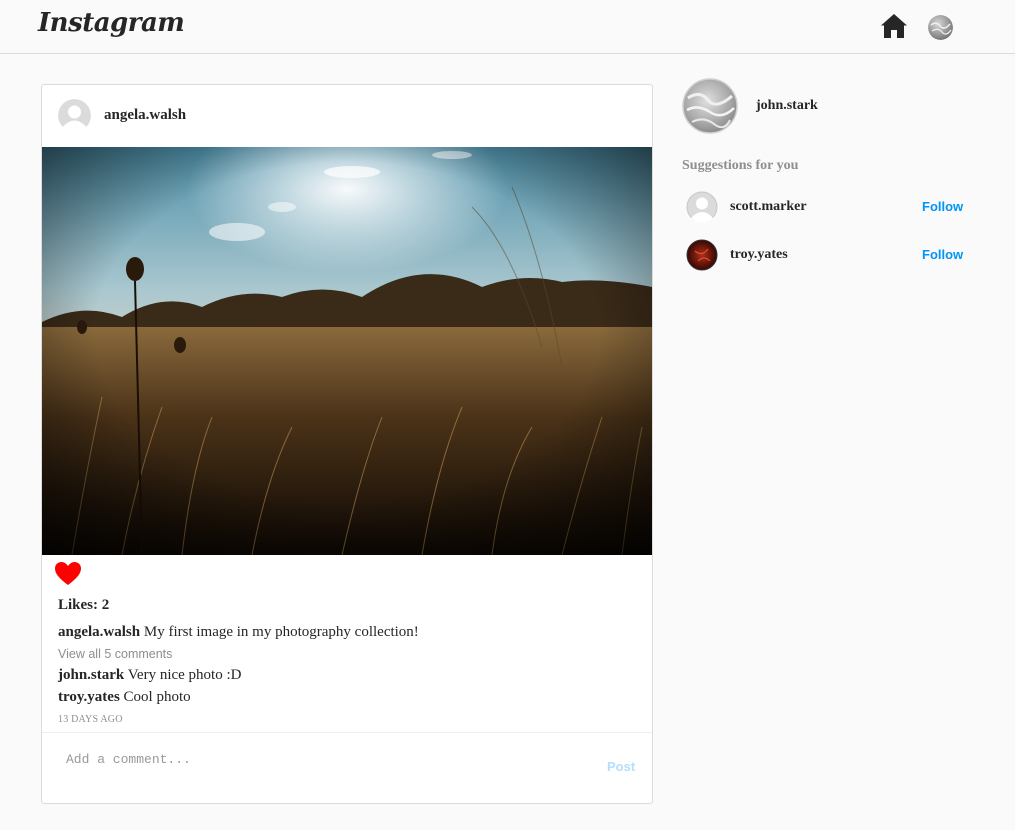 The width and height of the screenshot is (1015, 830). What do you see at coordinates (787, 106) in the screenshot?
I see `current-user-username: john.stark` at bounding box center [787, 106].